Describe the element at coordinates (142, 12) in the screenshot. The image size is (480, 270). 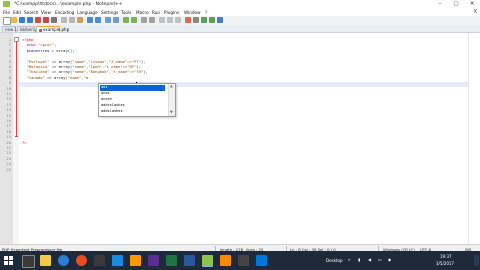
I see `menu-macro: Macro` at that location.